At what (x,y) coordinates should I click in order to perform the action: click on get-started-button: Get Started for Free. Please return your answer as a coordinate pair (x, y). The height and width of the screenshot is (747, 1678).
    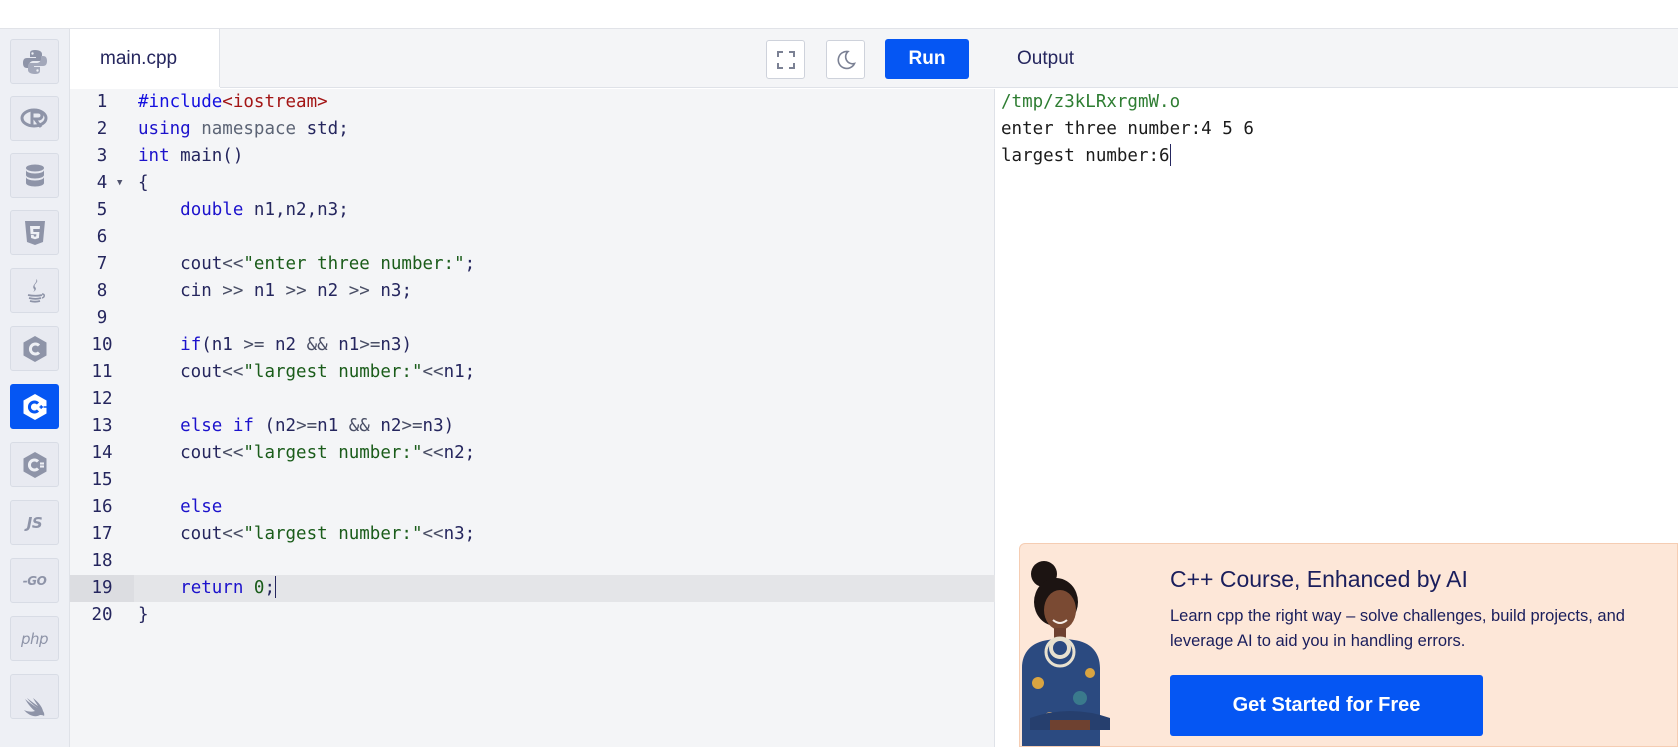
    Looking at the image, I should click on (1326, 705).